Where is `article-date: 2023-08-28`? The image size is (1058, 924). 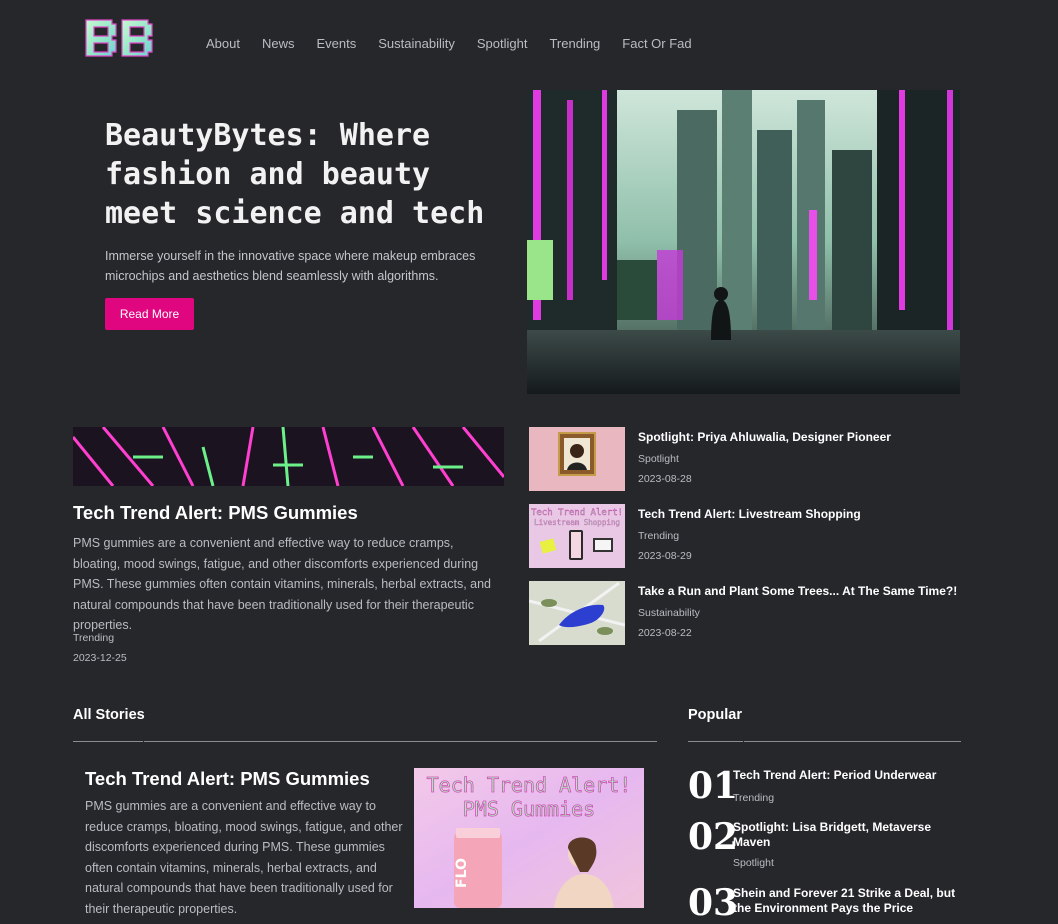 article-date: 2023-08-28 is located at coordinates (665, 479).